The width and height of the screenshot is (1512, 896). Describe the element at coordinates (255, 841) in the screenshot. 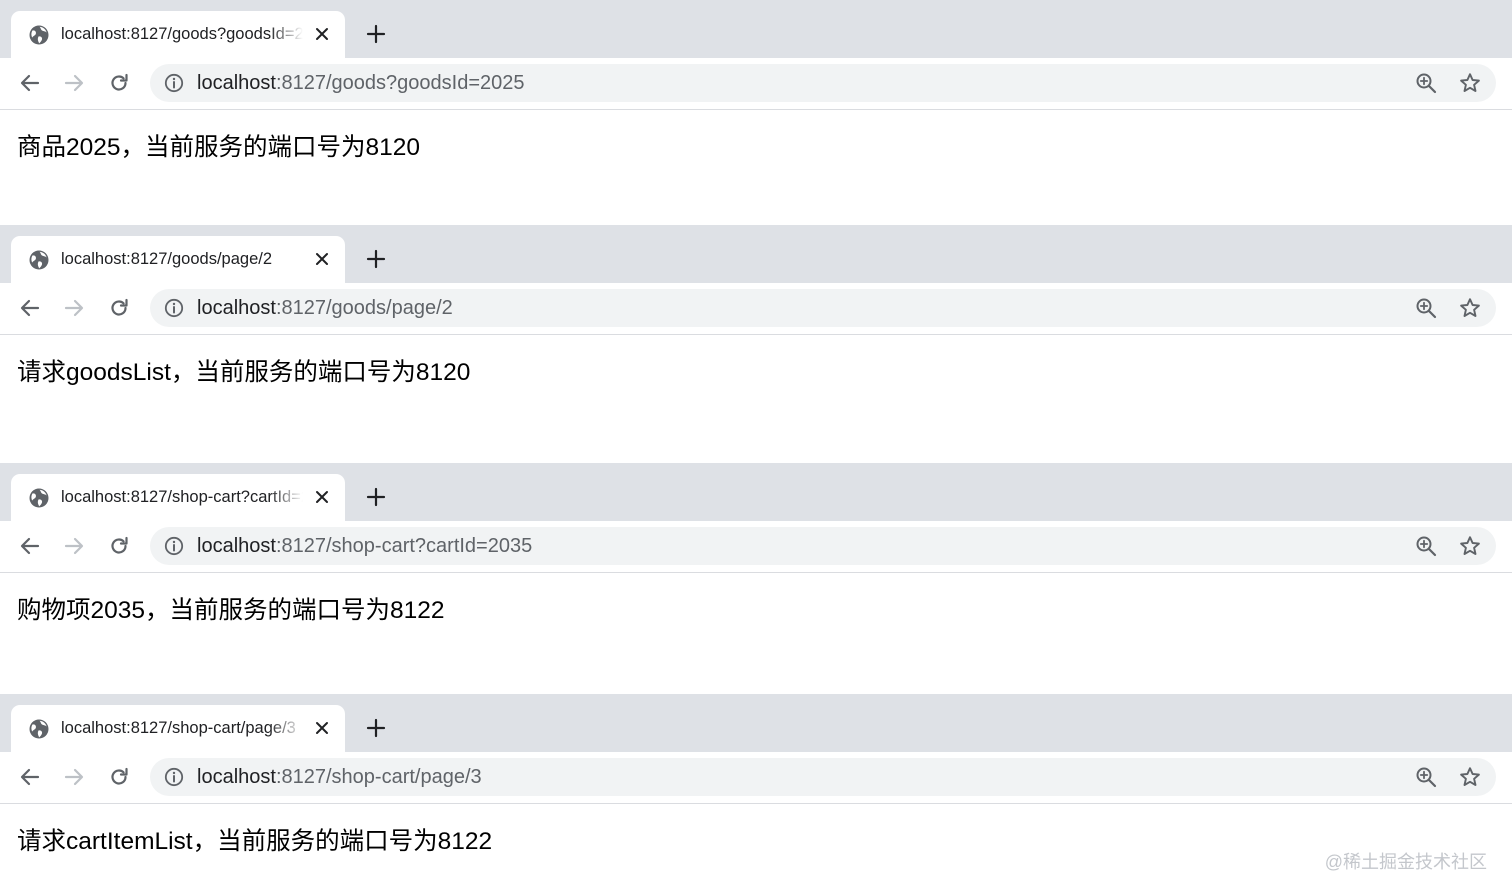

I see `response-text: 请求cartItemList，当前服务的端口号为8122` at that location.